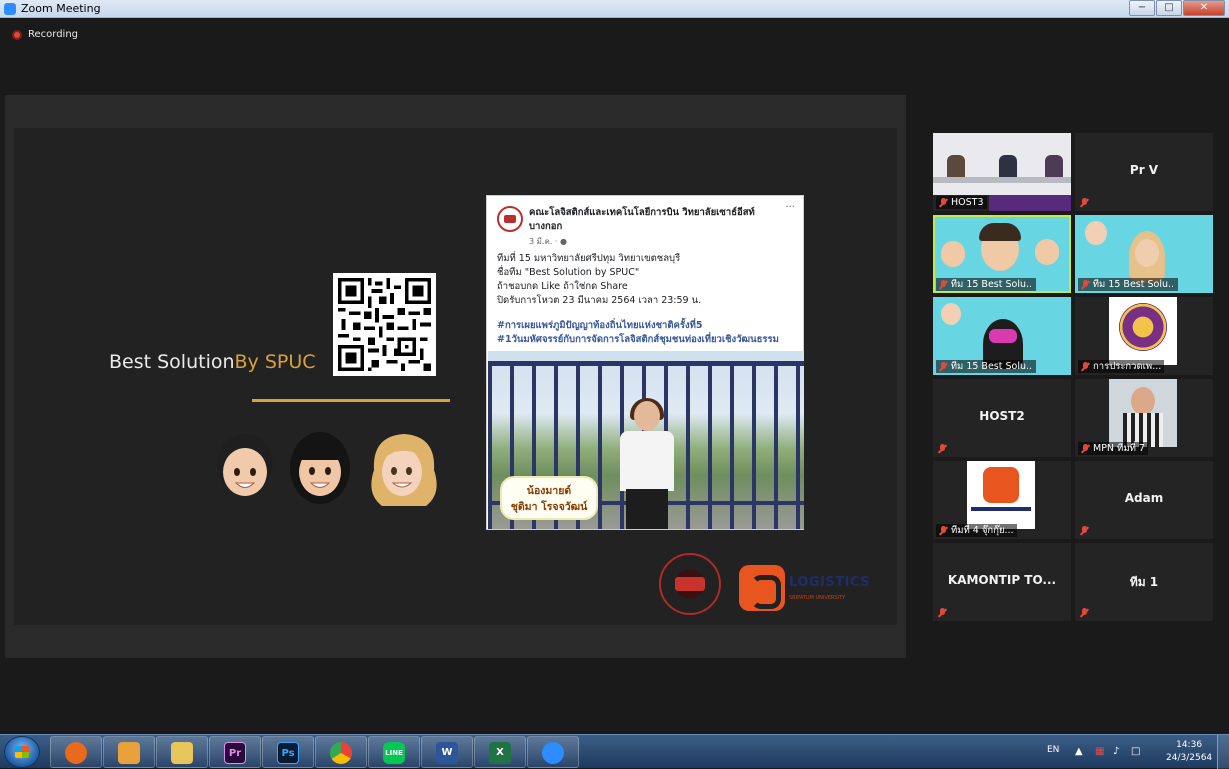 This screenshot has width=1229, height=769. I want to click on recording-label: Recording, so click(53, 34).